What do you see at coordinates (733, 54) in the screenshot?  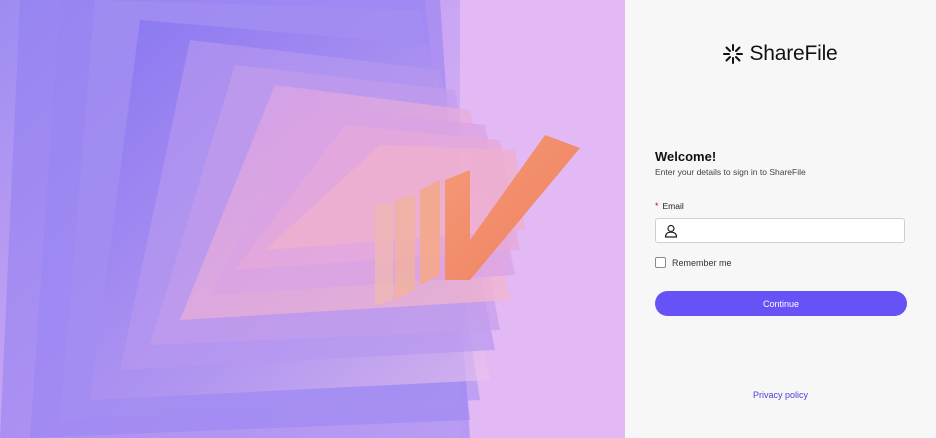 I see `sharefile-starburst-icon` at bounding box center [733, 54].